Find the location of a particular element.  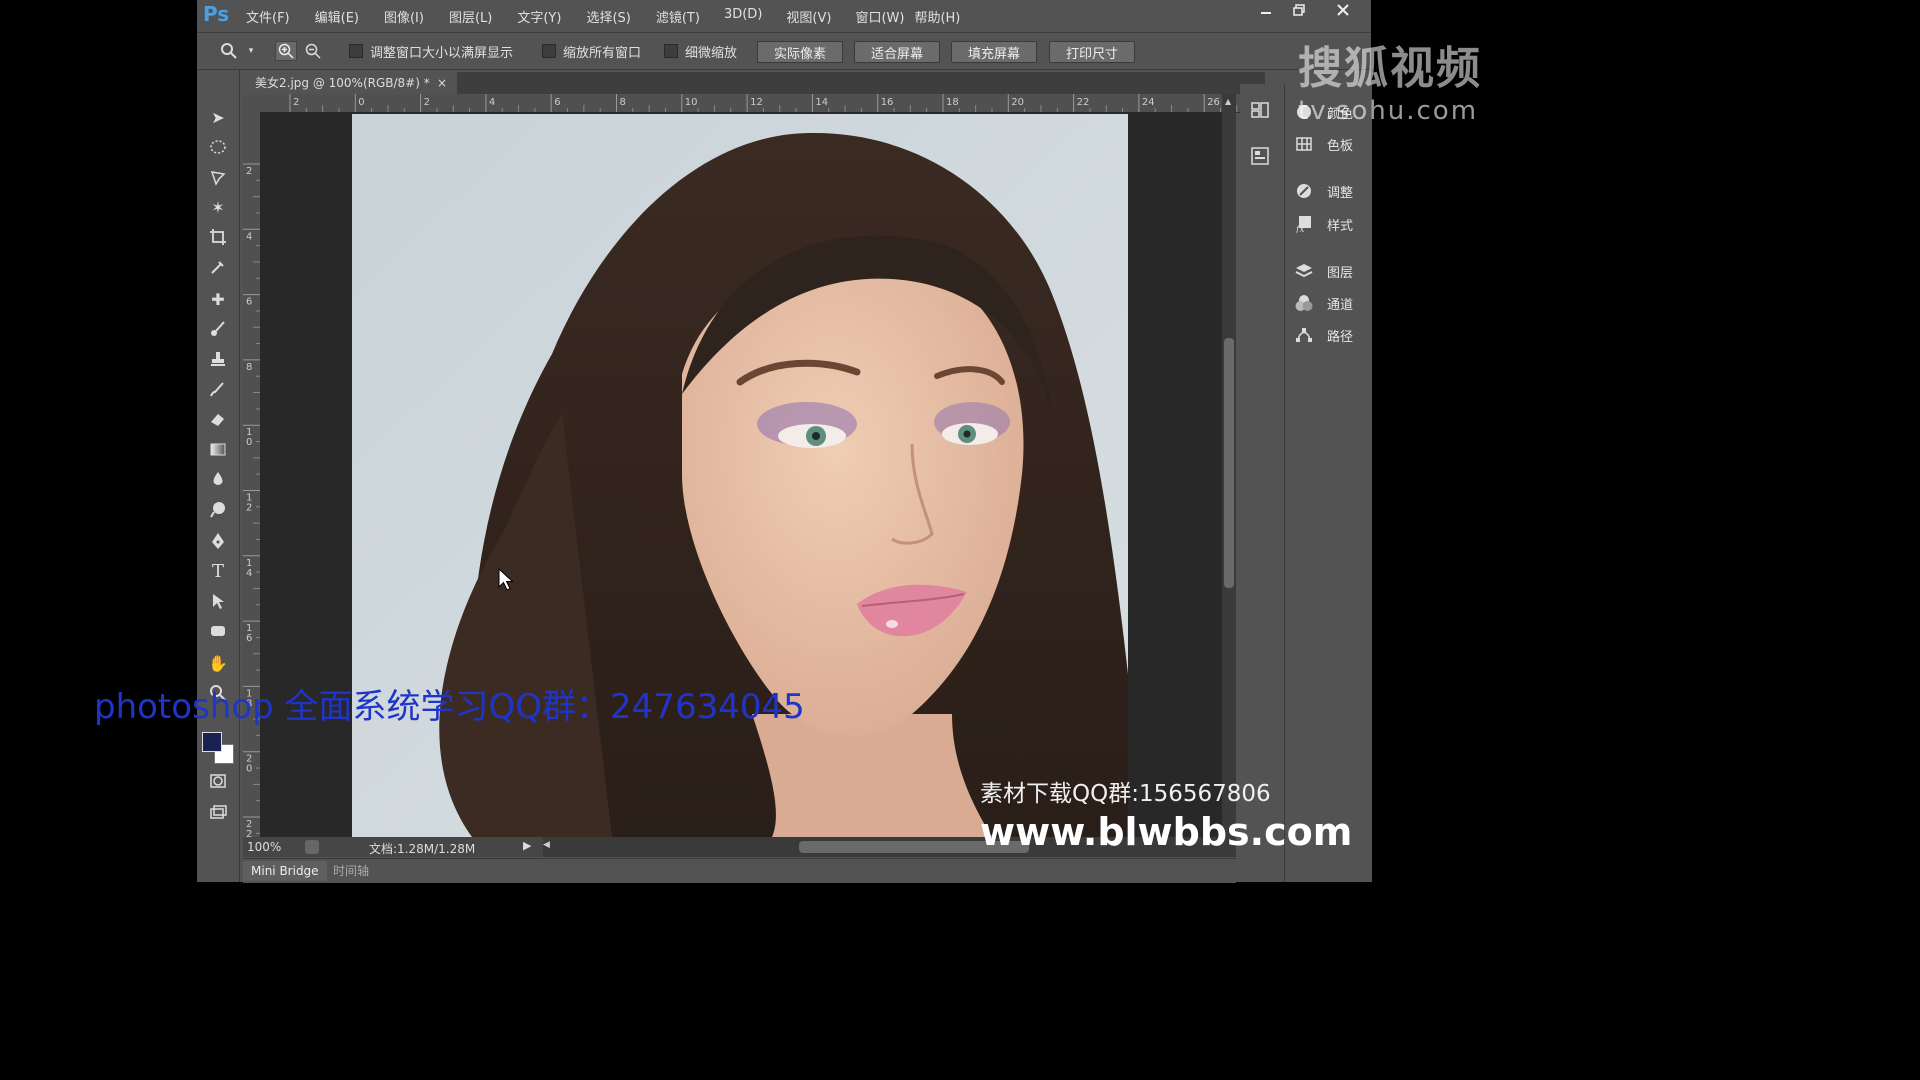

print-size-button: 打印尺寸 is located at coordinates (1092, 52).